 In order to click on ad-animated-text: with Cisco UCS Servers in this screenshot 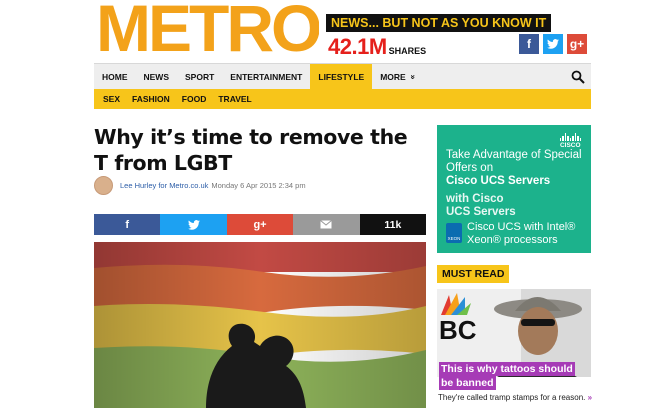, I will do `click(481, 206)`.